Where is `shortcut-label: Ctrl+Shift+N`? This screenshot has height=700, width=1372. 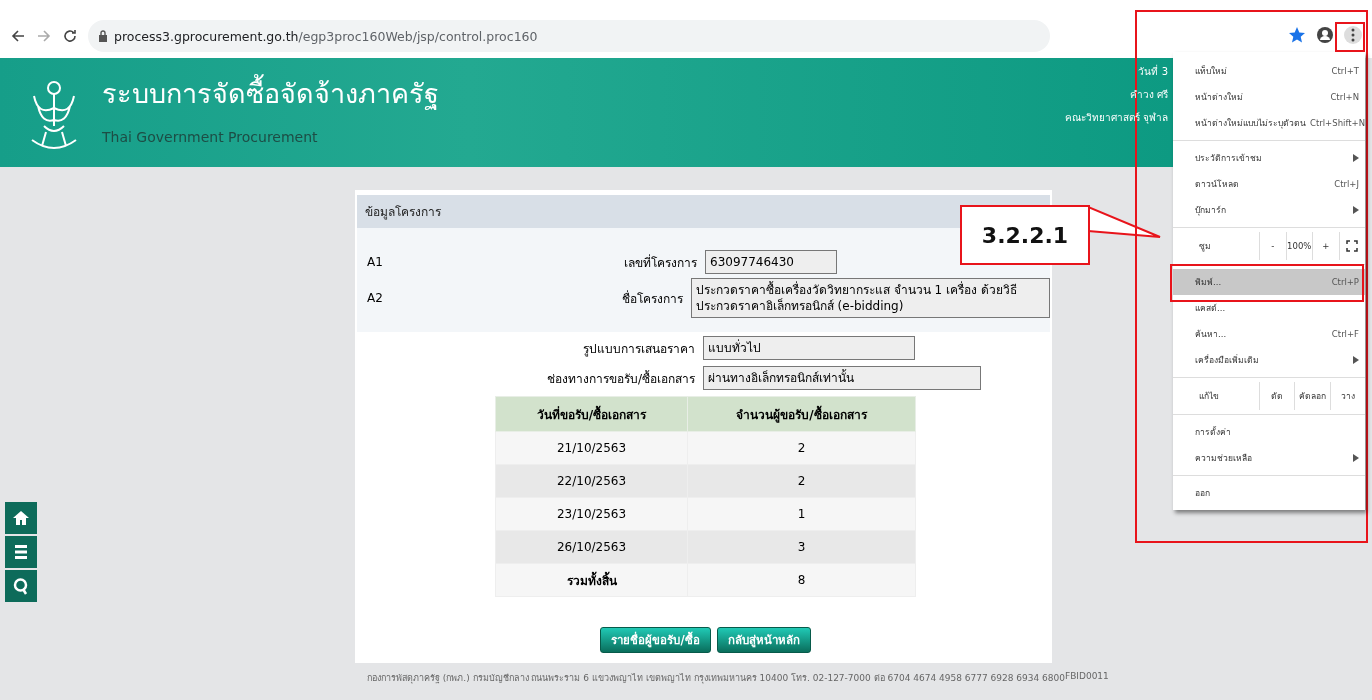
shortcut-label: Ctrl+Shift+N is located at coordinates (1338, 123).